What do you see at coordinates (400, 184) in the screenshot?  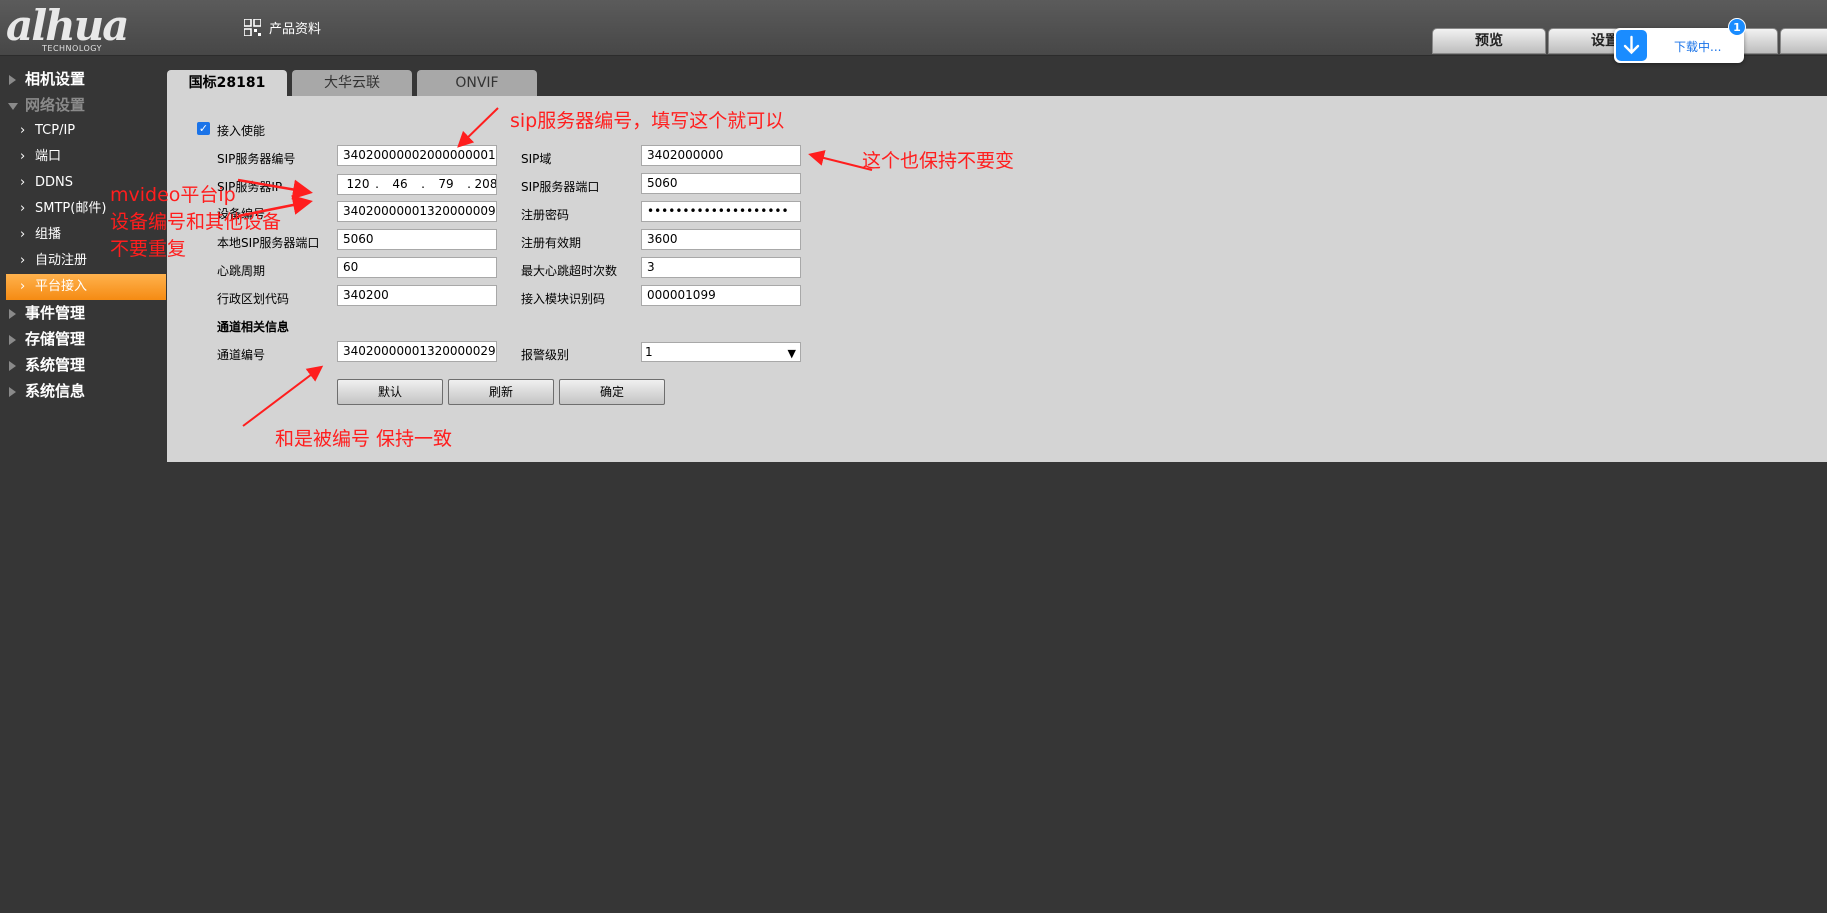 I see `ip-octet-2: 46` at bounding box center [400, 184].